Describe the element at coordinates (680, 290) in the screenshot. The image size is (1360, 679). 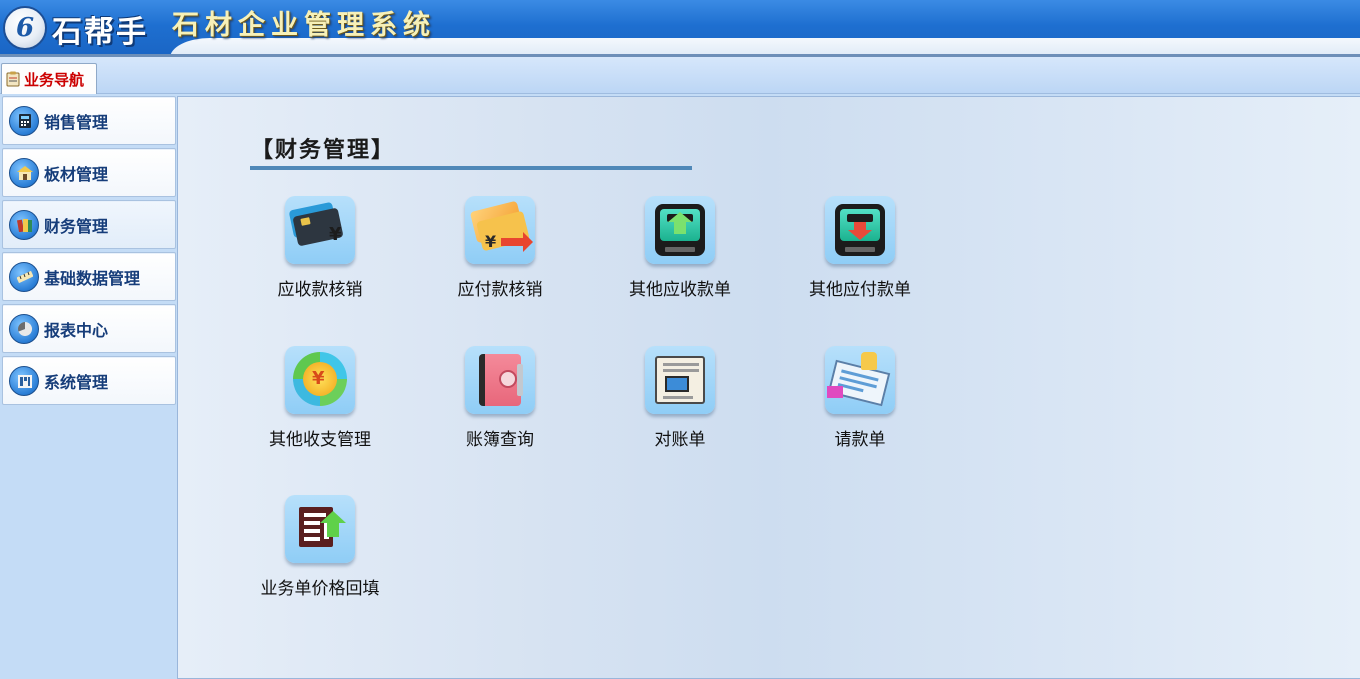
I see `tile-label: 其他应收款单` at that location.